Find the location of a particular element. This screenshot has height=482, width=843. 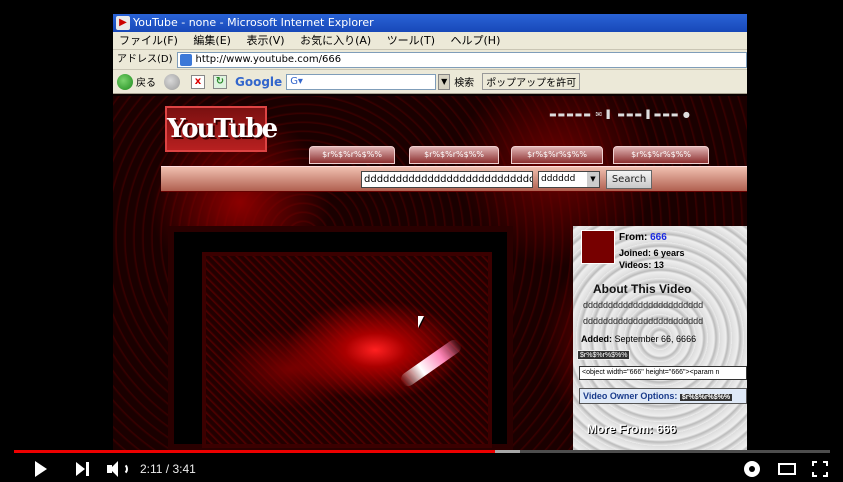

refresh-button: ↻ is located at coordinates (220, 81).